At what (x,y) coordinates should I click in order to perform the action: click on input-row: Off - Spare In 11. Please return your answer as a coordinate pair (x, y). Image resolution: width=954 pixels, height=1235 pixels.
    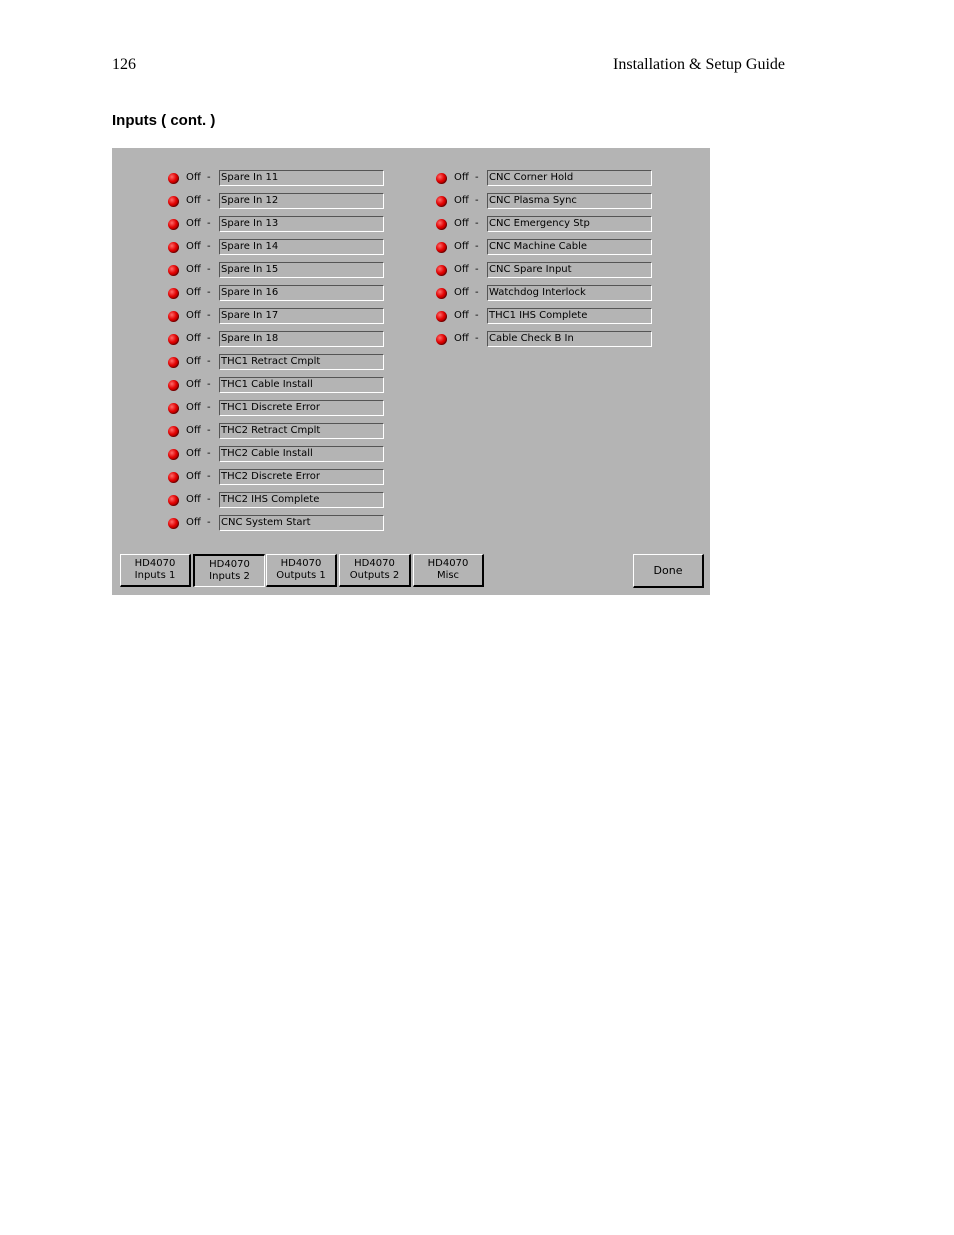
    Looking at the image, I should click on (288, 181).